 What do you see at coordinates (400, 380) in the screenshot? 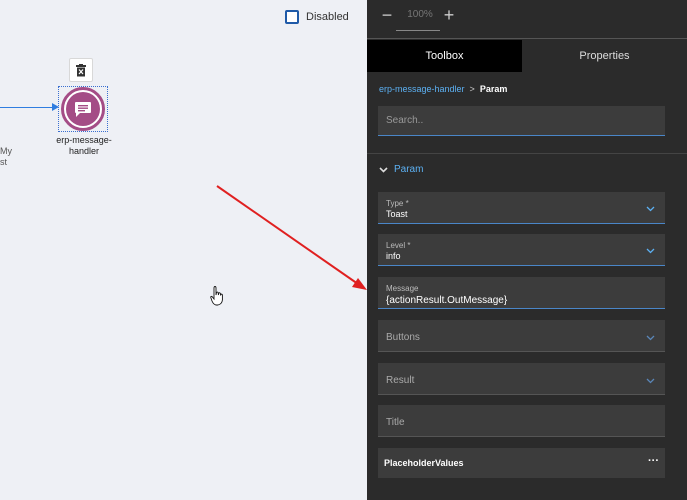
I see `result-placeholder: Result` at bounding box center [400, 380].